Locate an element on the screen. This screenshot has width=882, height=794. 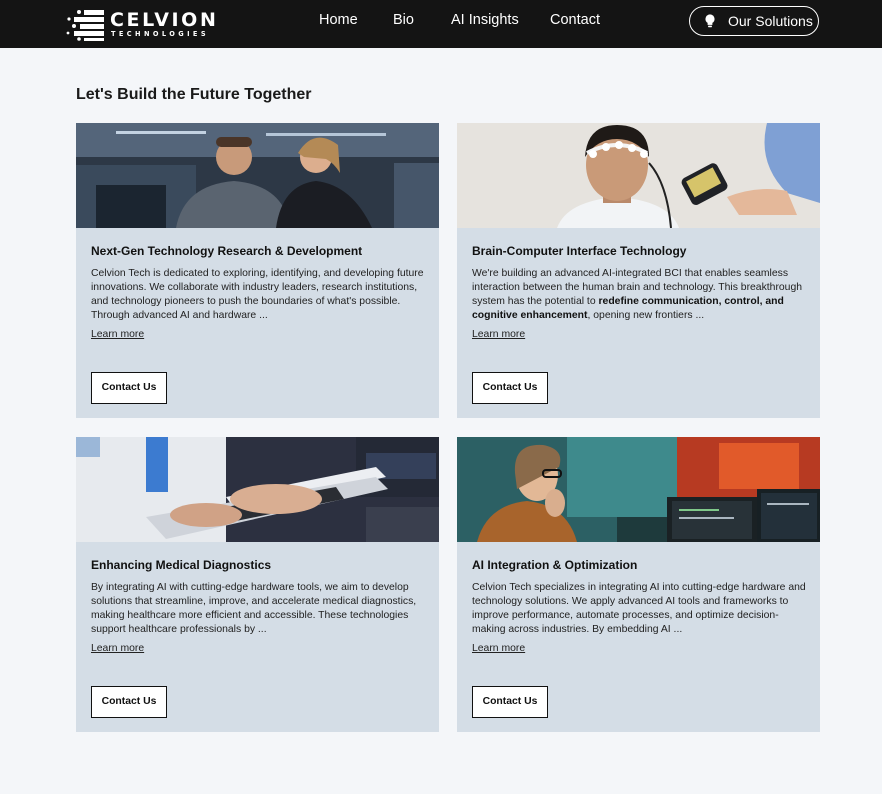
celvion-logo: CELVION TECHNOLOGIES is located at coordinates (141, 25).